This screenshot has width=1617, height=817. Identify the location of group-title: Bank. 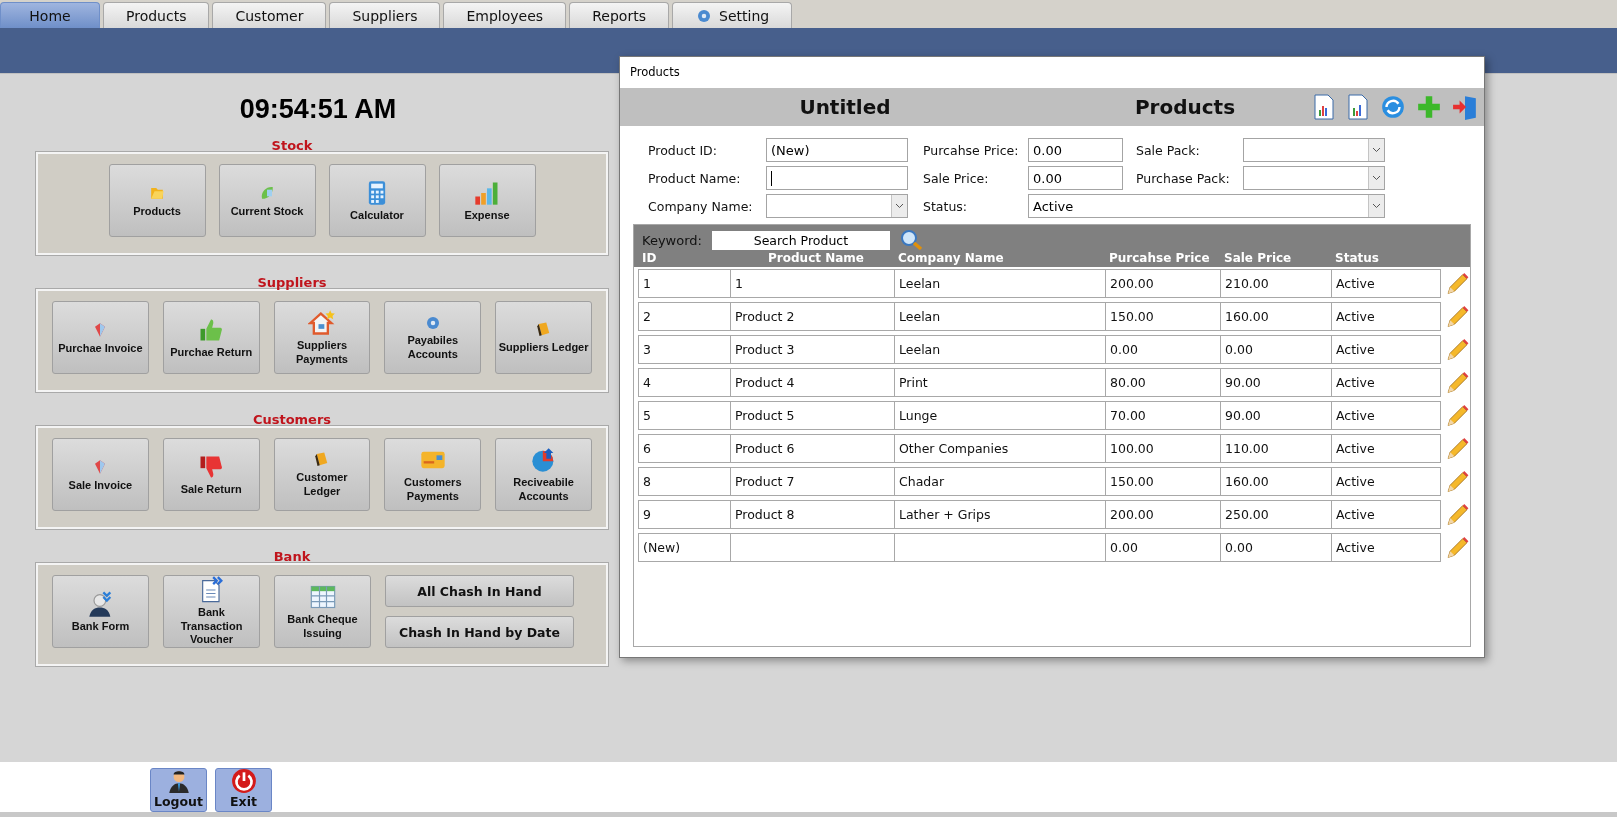
(292, 557).